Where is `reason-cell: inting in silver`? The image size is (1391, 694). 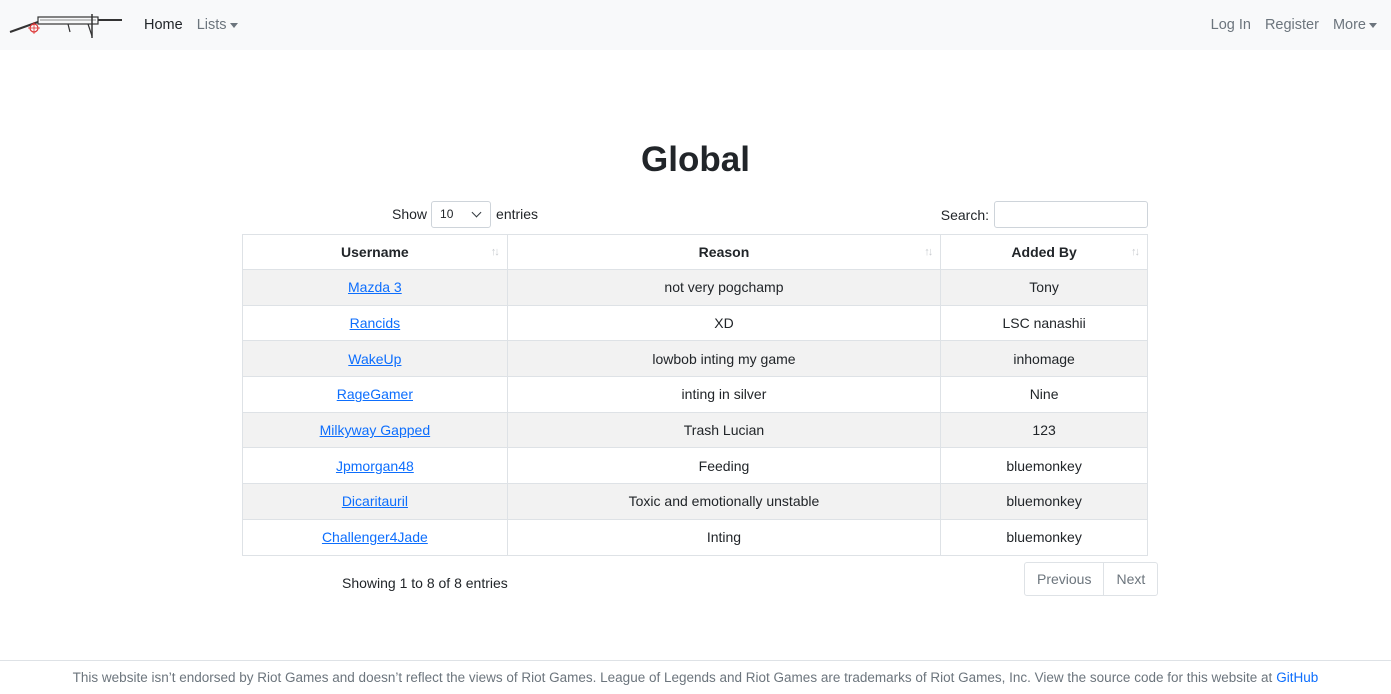
reason-cell: inting in silver is located at coordinates (724, 394).